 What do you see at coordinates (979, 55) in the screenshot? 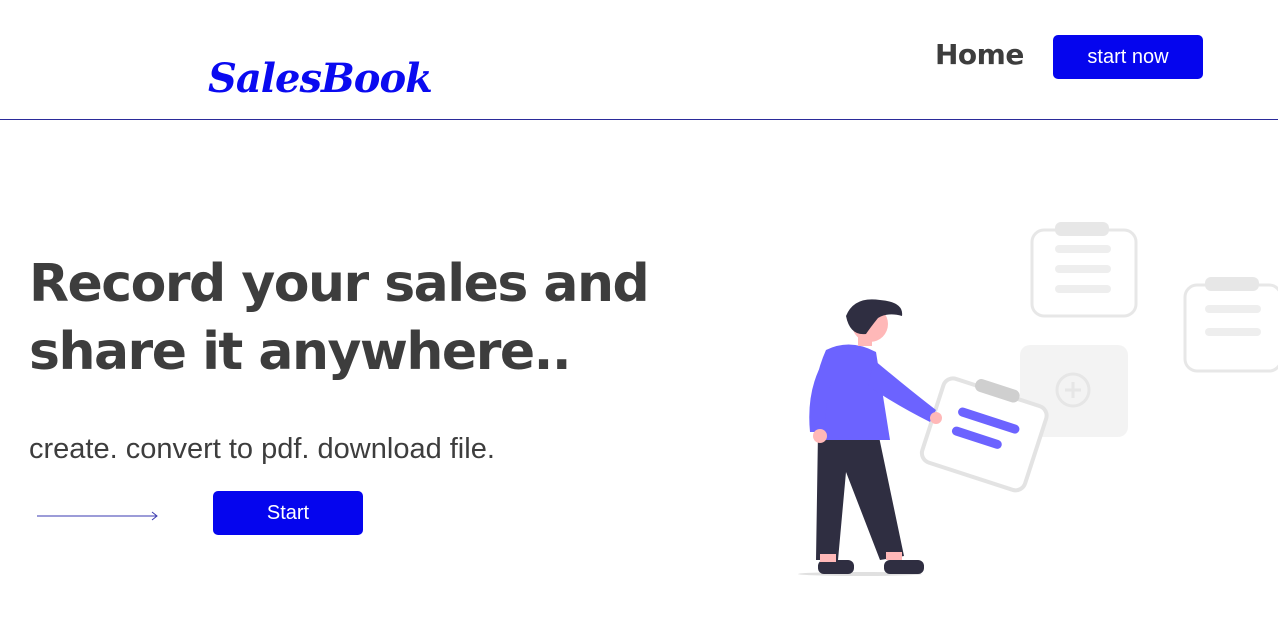
I see `nav-home-link: Home` at bounding box center [979, 55].